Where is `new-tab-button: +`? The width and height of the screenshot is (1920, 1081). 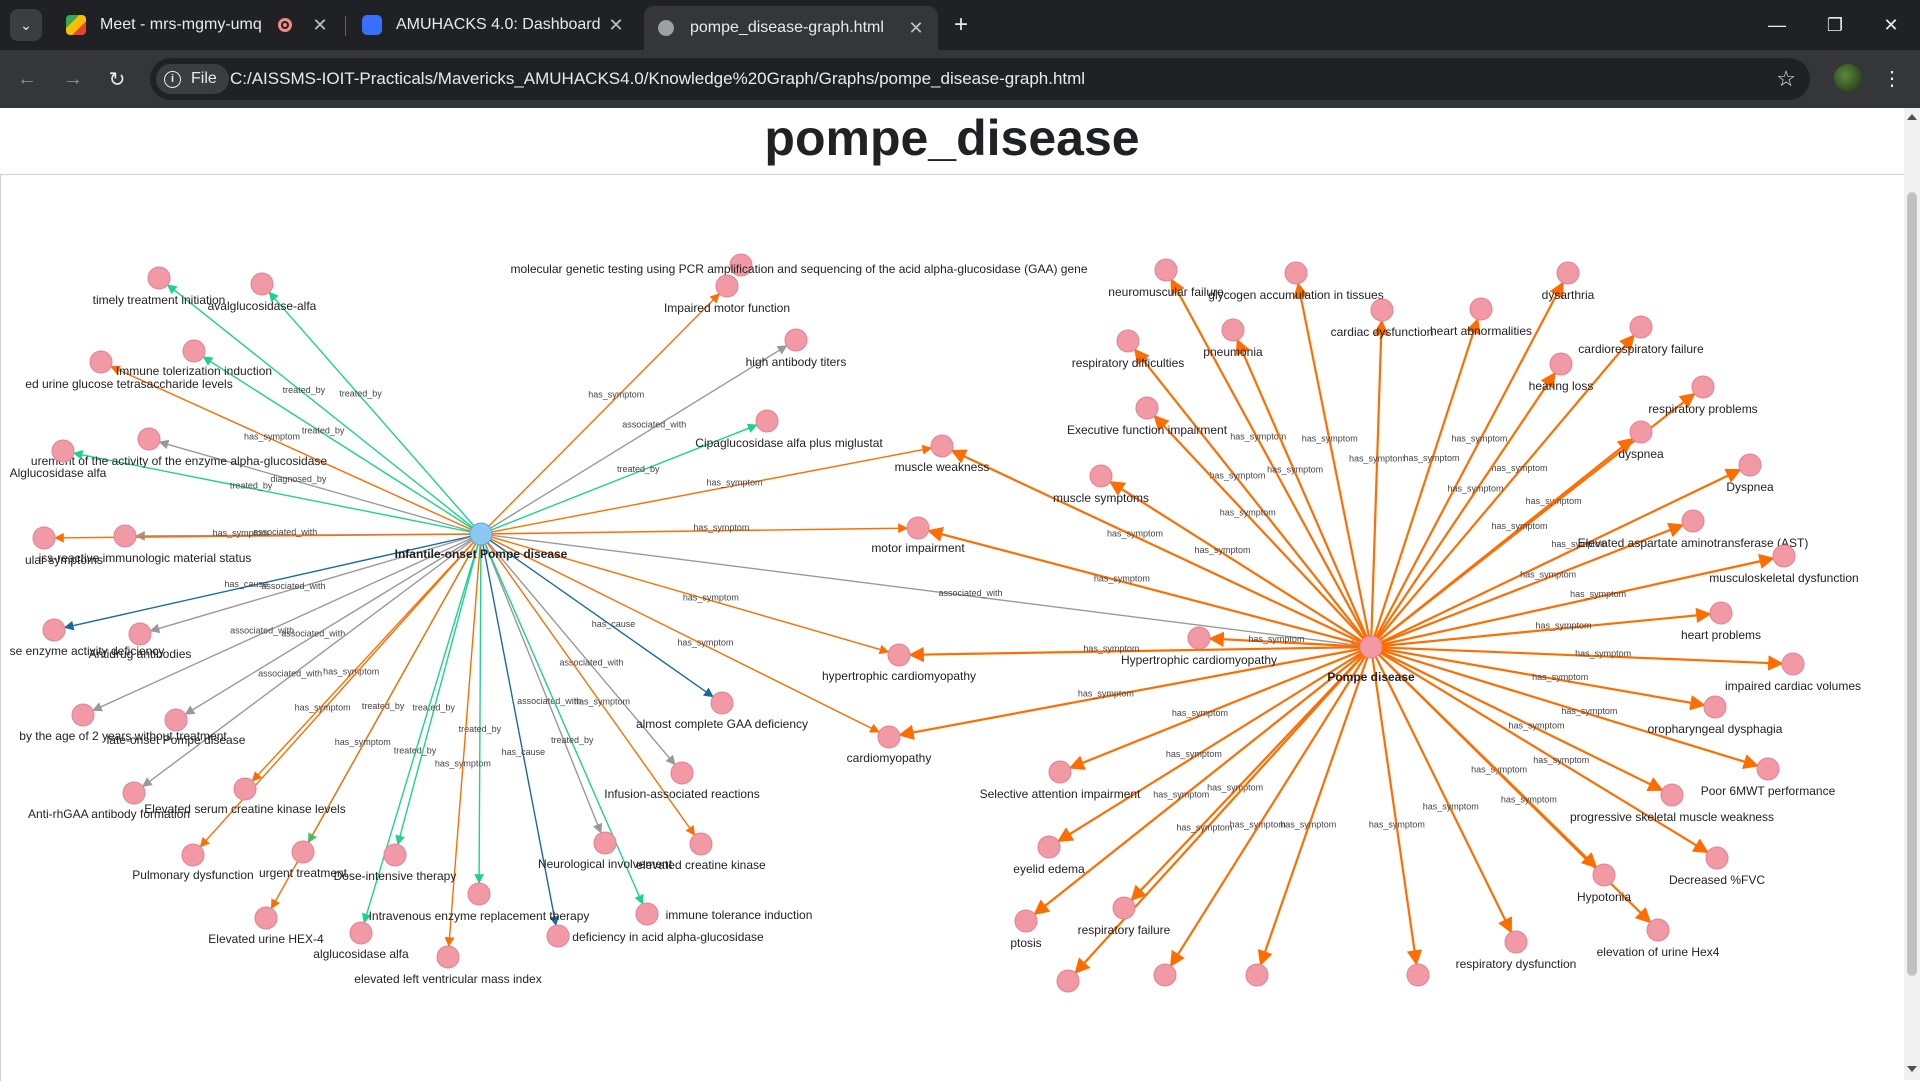 new-tab-button: + is located at coordinates (961, 25).